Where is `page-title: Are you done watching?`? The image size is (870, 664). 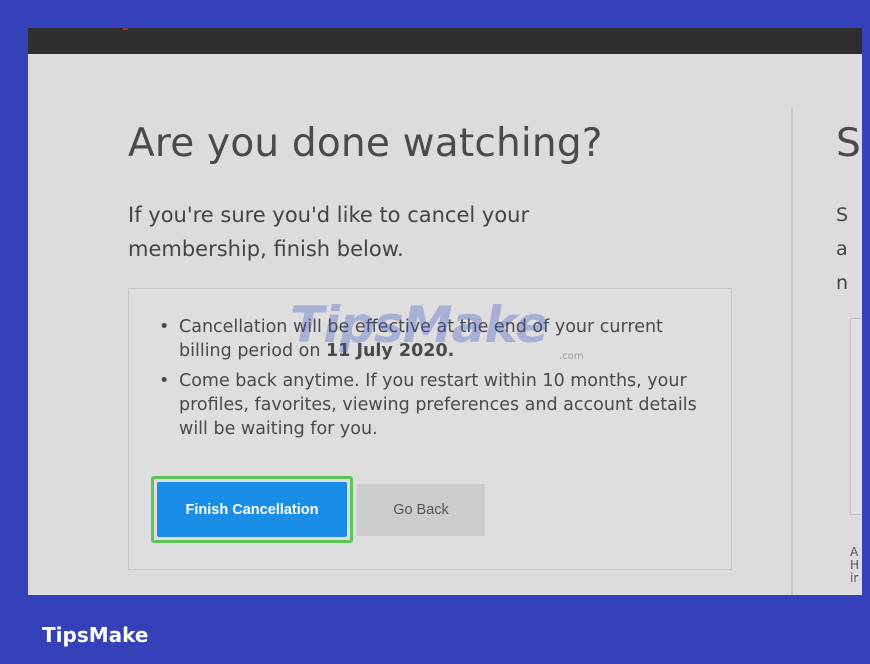 page-title: Are you done watching? is located at coordinates (365, 143).